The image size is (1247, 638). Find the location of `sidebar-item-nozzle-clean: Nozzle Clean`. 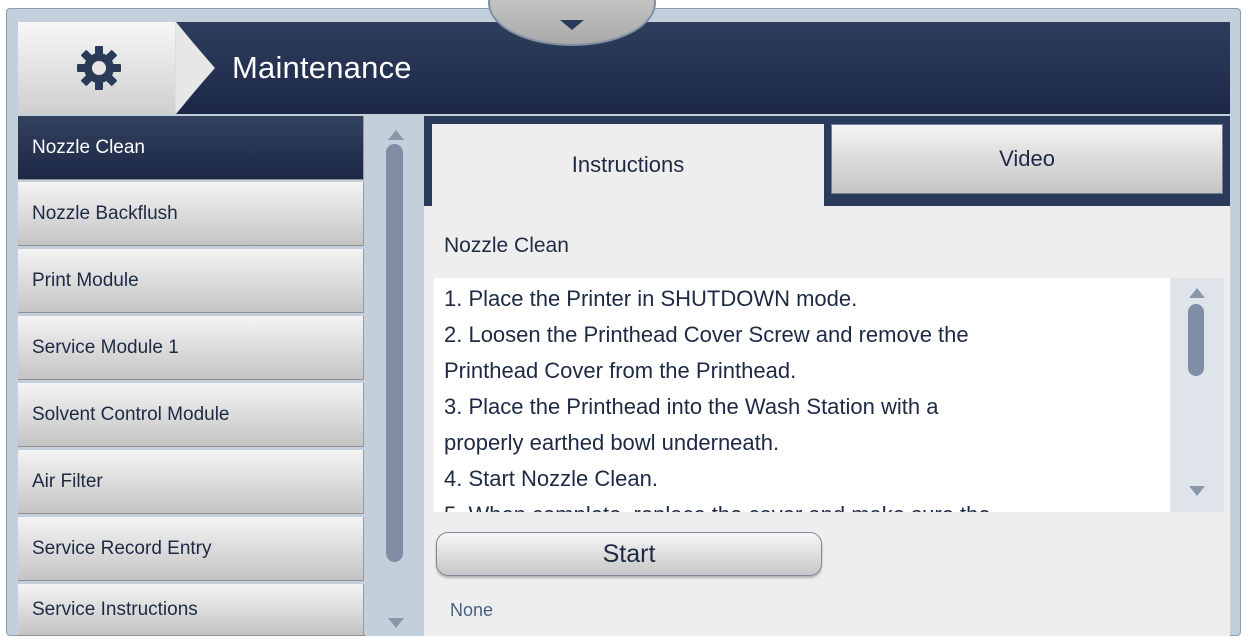

sidebar-item-nozzle-clean: Nozzle Clean is located at coordinates (191, 148).